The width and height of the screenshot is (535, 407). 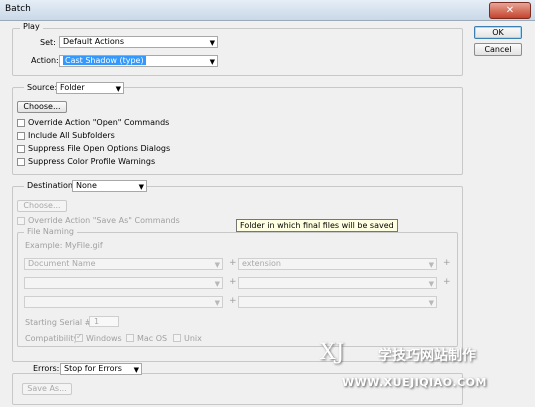 What do you see at coordinates (86, 185) in the screenshot?
I see `destination-select-value: None` at bounding box center [86, 185].